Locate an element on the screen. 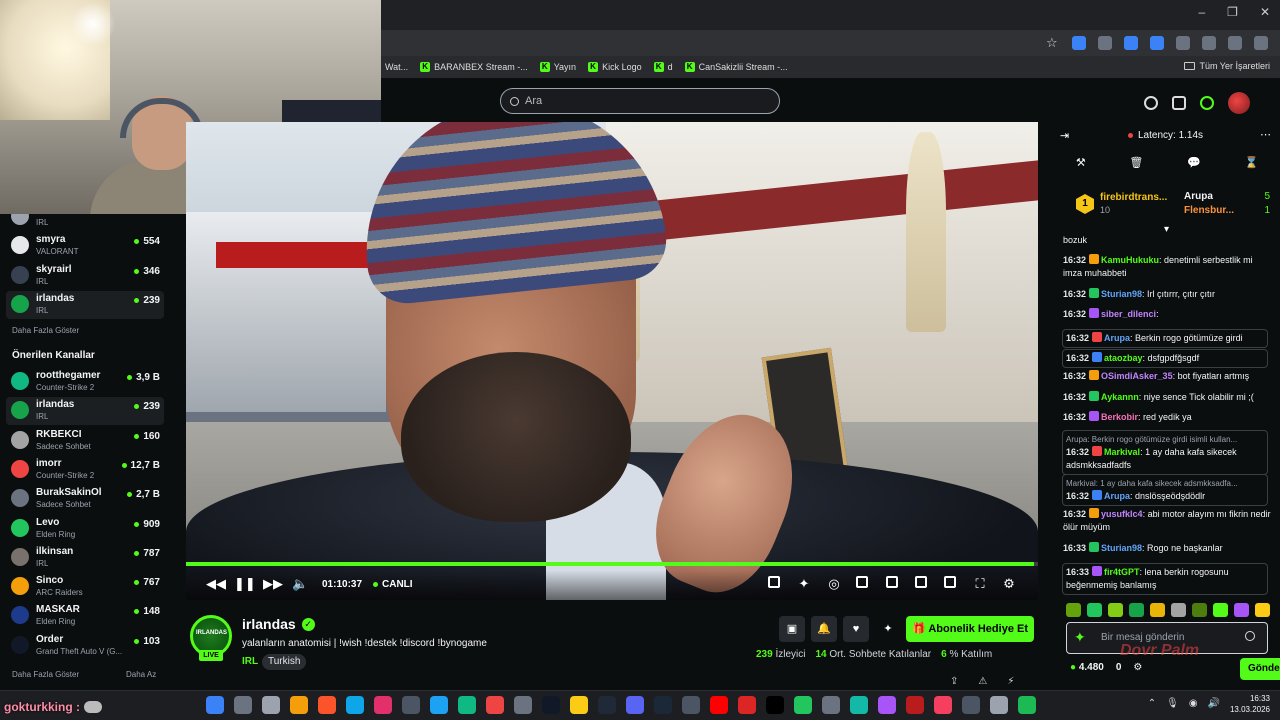 Image resolution: width=1280 pixels, height=720 pixels. chevron-up-icon: ⌃ is located at coordinates (1152, 703).